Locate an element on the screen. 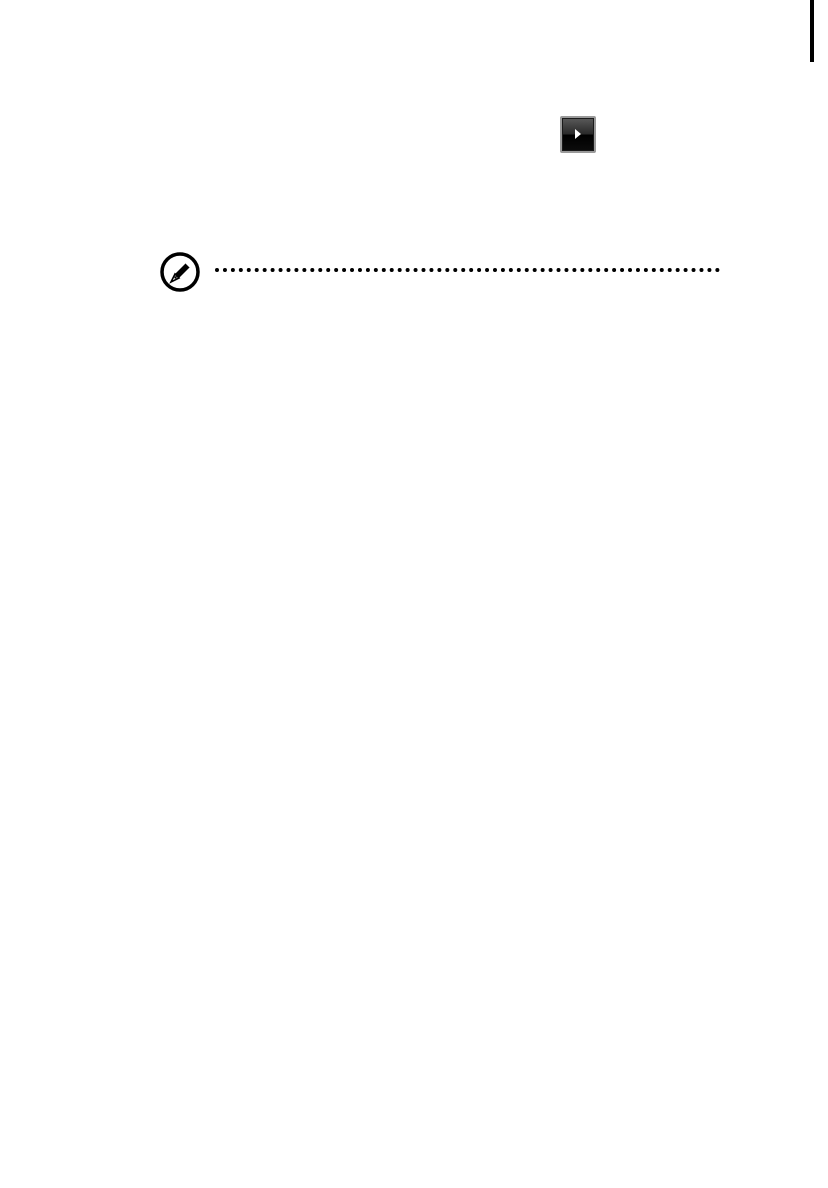 The width and height of the screenshot is (828, 1188). note-dotted-divider is located at coordinates (467, 270).